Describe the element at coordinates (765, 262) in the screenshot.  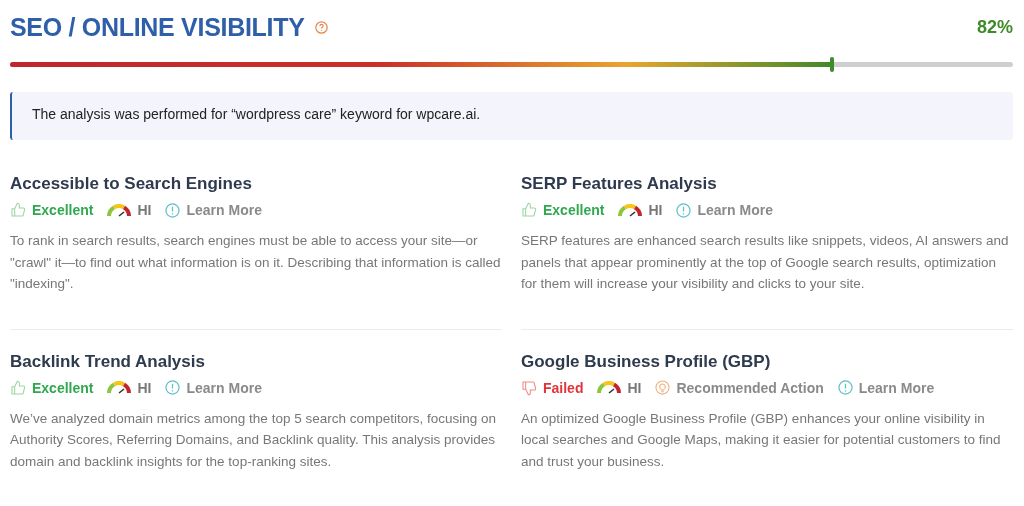
I see `check-description: SERP features are enhanced search results like snippets, videos, AI answers and panels that appear prominently at the top of Google search results, optimization for them will increase your visibility and clicks to your site.` at that location.